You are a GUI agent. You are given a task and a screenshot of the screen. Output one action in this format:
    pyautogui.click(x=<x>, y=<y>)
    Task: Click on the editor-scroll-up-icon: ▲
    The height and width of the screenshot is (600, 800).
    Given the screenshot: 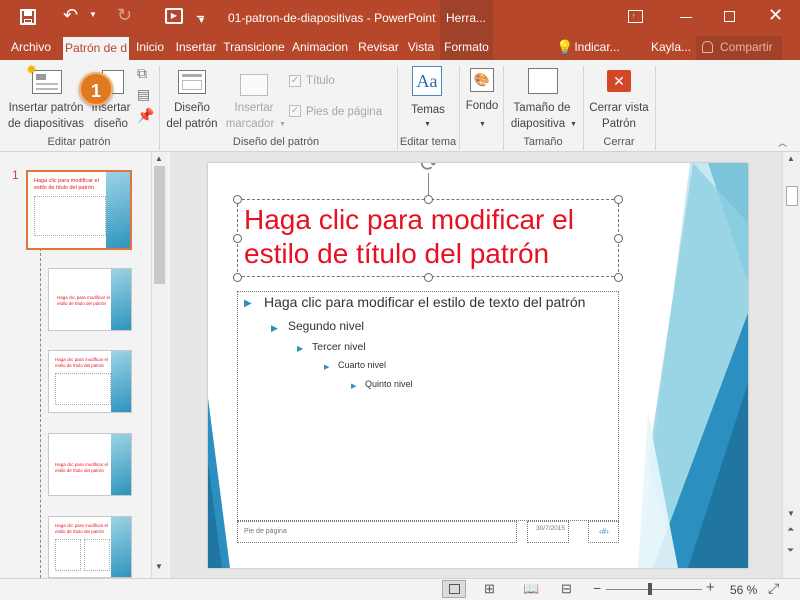 What is the action you would take?
    pyautogui.click(x=791, y=158)
    